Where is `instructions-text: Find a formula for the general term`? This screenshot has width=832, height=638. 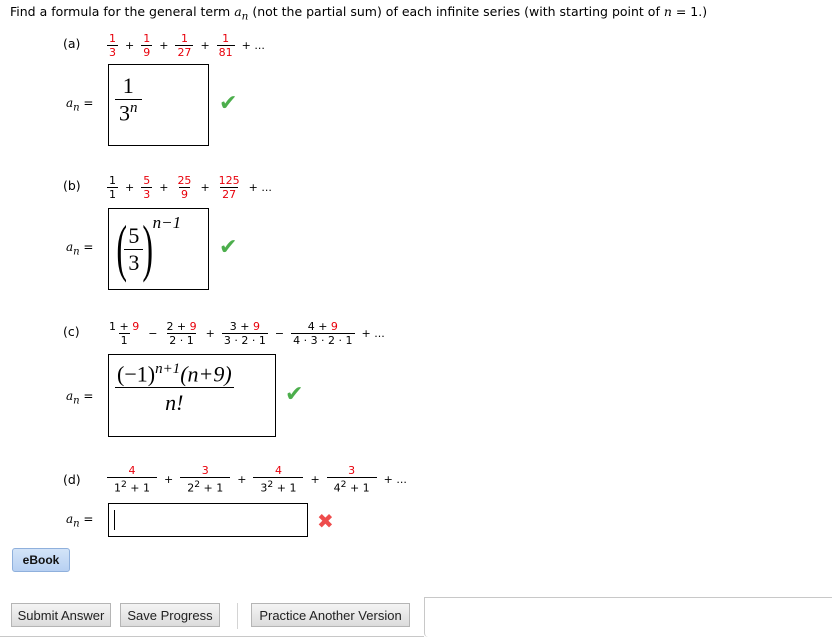
instructions-text: Find a formula for the general term is located at coordinates (122, 11).